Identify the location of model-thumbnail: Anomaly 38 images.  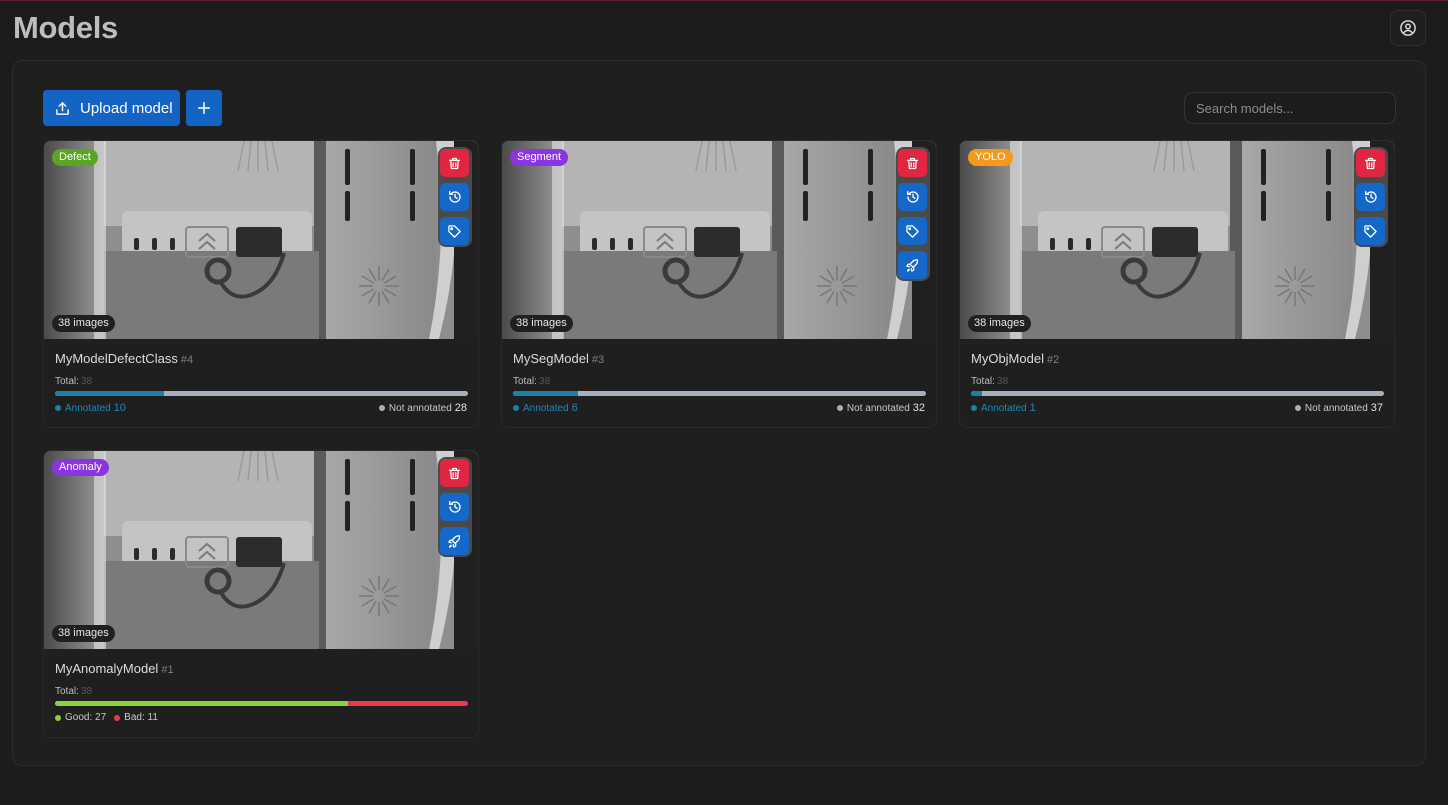
(261, 550).